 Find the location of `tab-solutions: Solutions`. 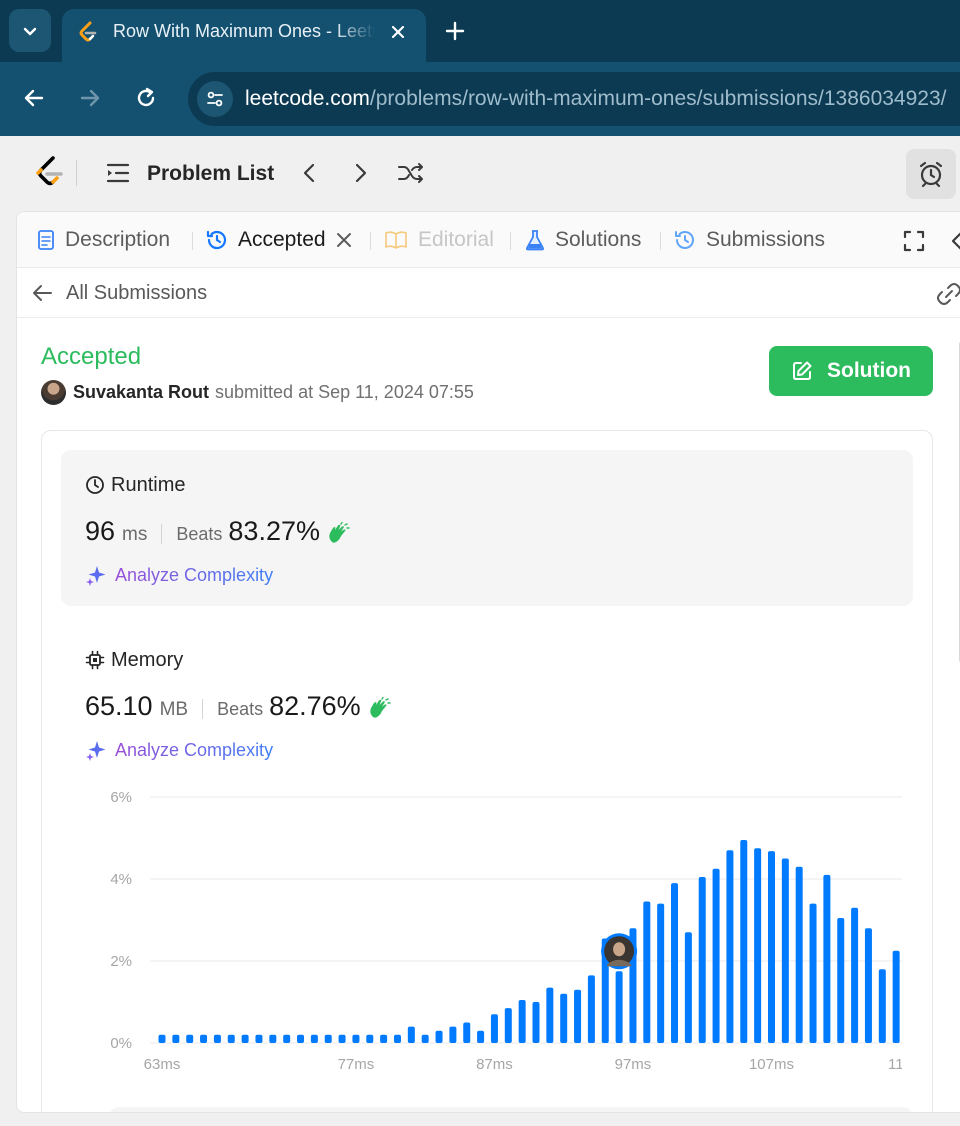

tab-solutions: Solutions is located at coordinates (583, 240).